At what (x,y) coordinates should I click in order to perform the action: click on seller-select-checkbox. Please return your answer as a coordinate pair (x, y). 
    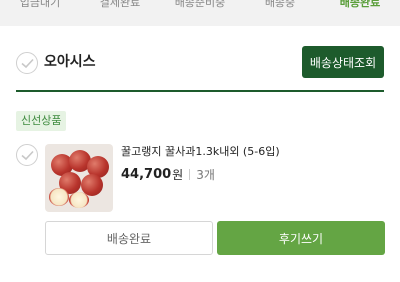
    Looking at the image, I should click on (27, 63).